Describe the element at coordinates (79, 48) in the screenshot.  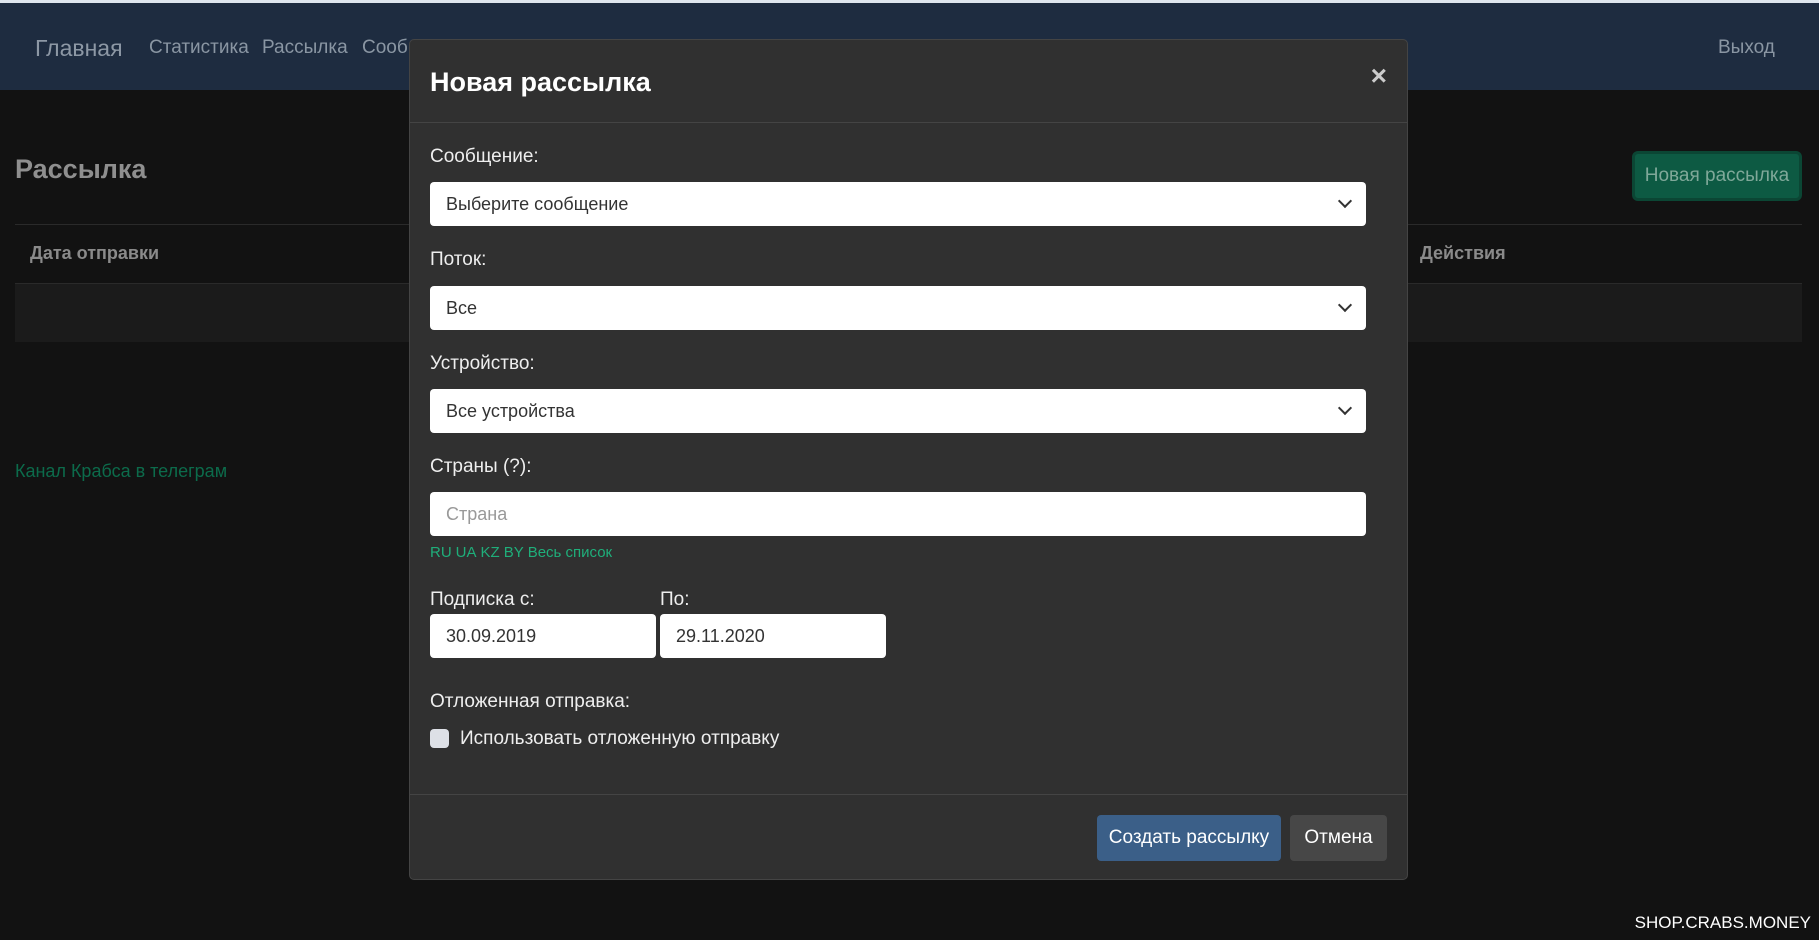
I see `nav-brand: Главная` at that location.